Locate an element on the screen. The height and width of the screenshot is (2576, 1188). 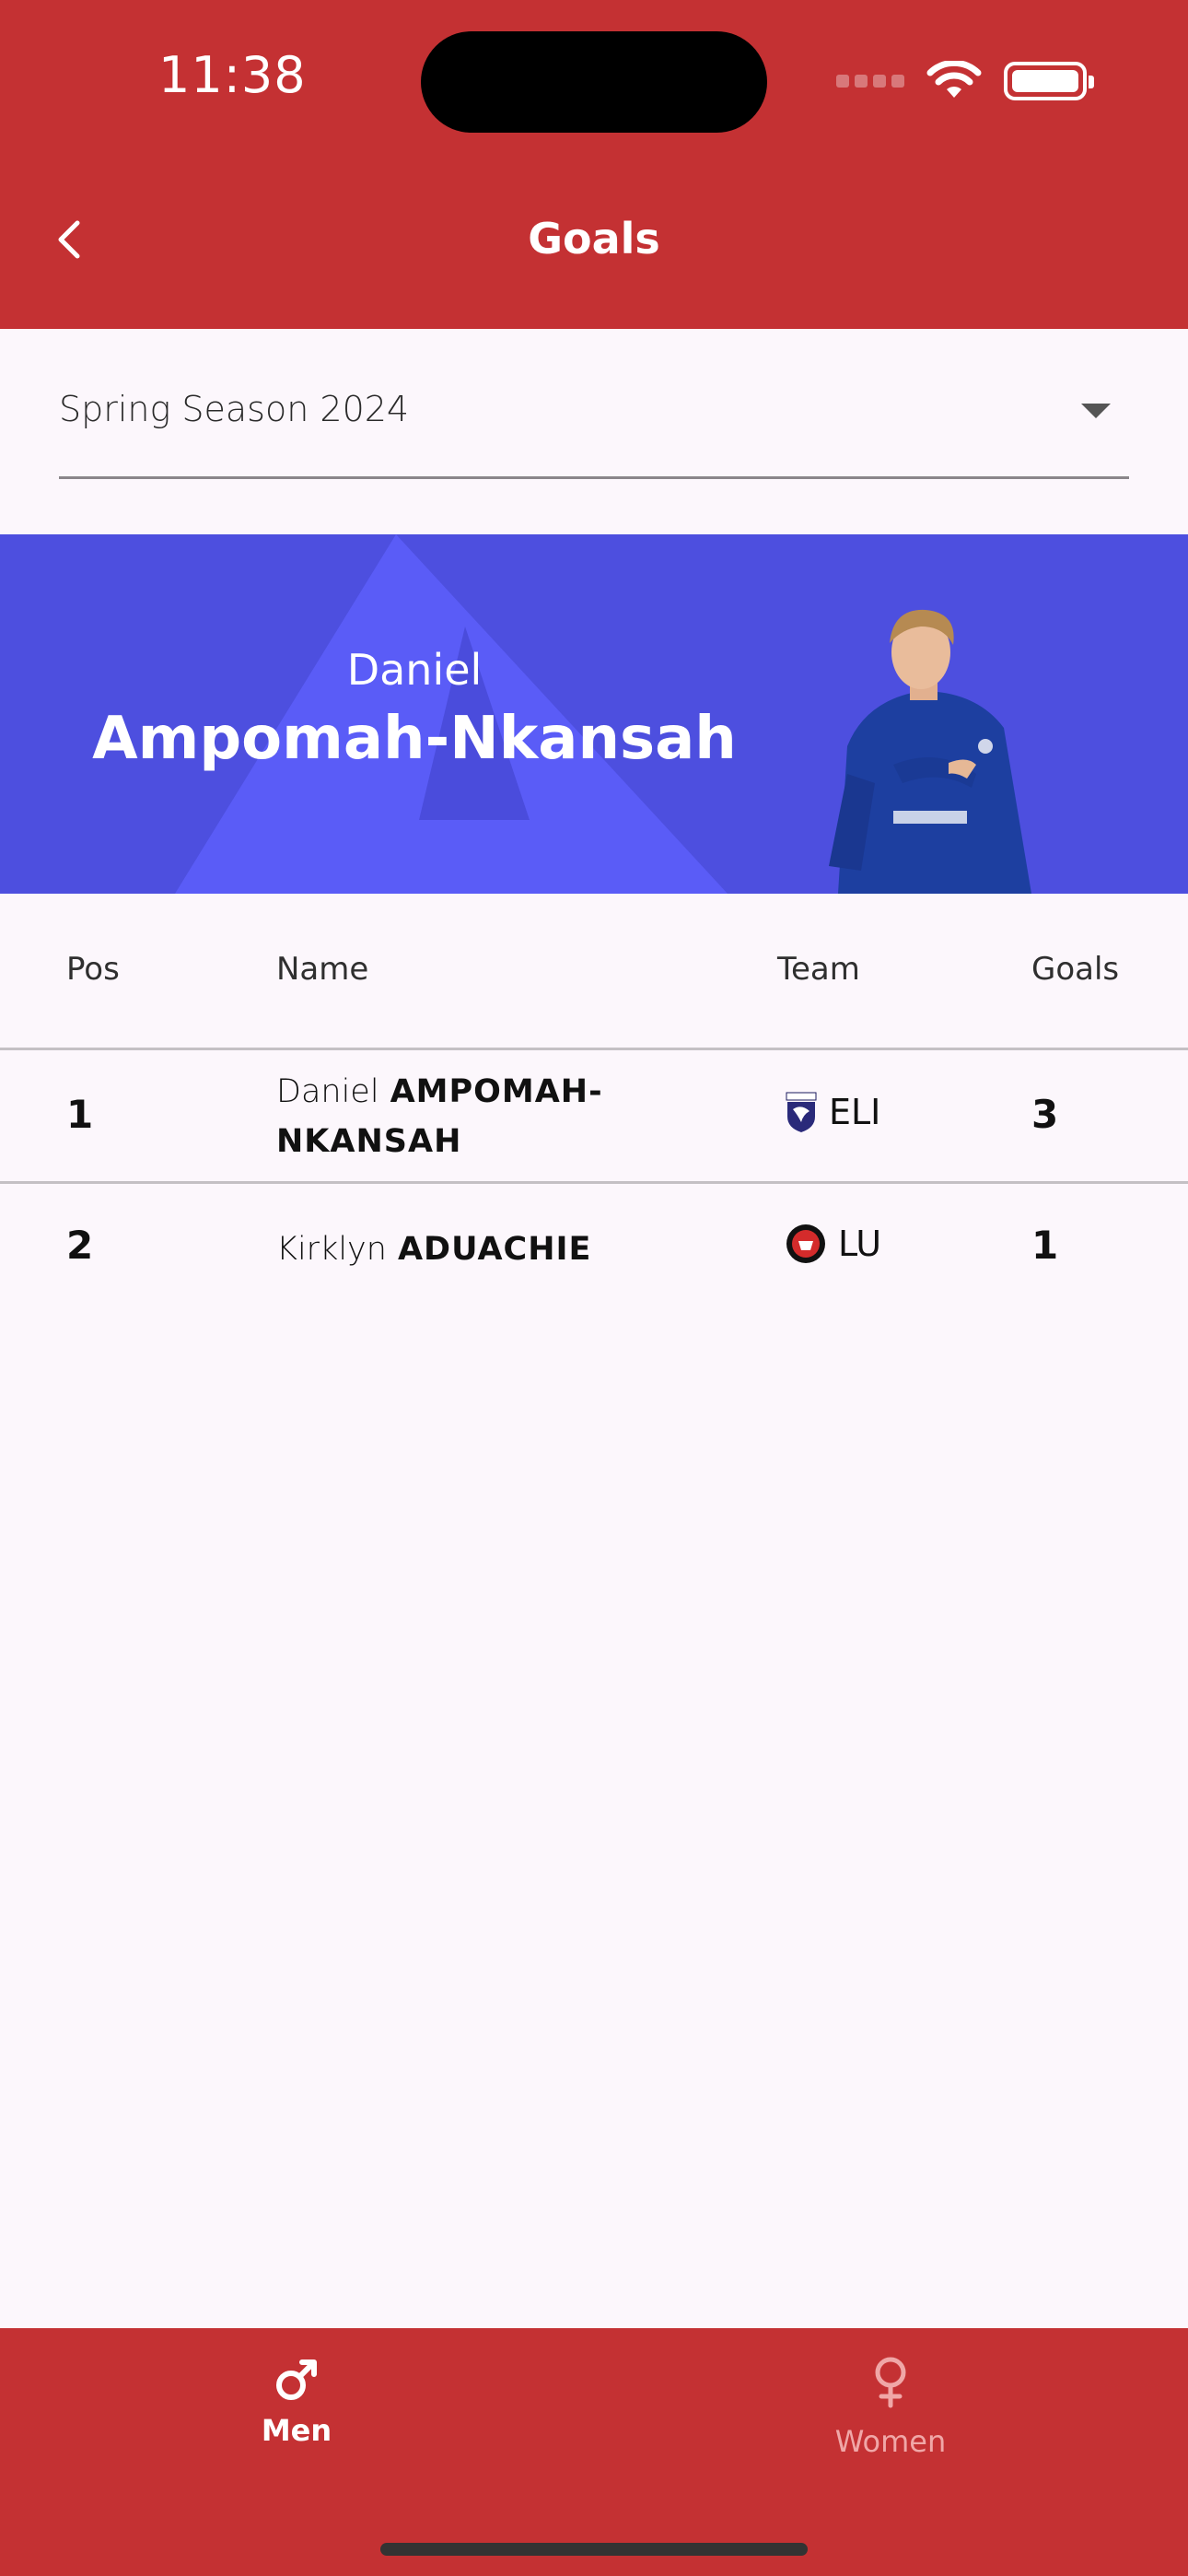
column-header-name: Name is located at coordinates (322, 969).